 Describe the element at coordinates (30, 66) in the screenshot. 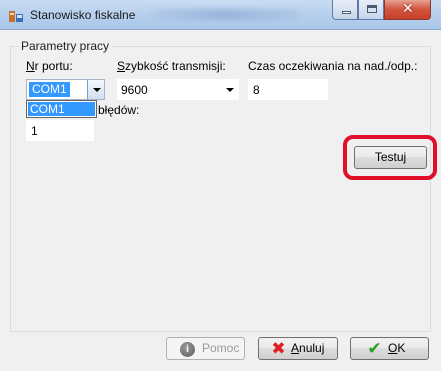

I see `port-label-mnemonic: N` at that location.